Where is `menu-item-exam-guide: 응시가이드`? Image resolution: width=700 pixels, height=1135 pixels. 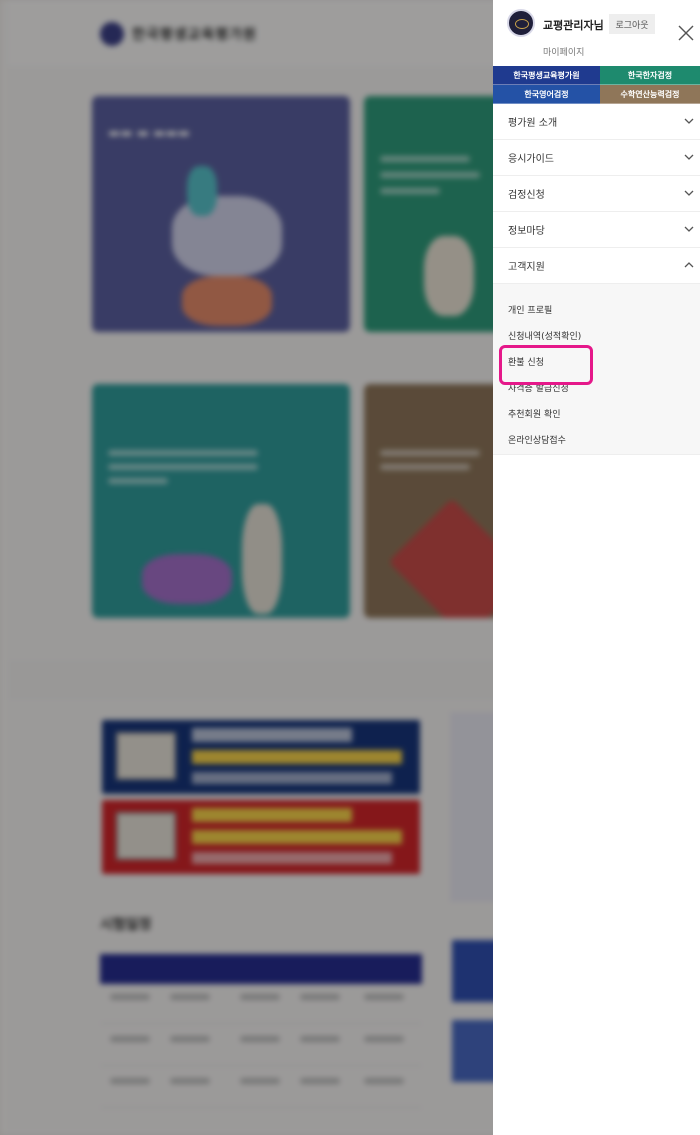 menu-item-exam-guide: 응시가이드 is located at coordinates (596, 158).